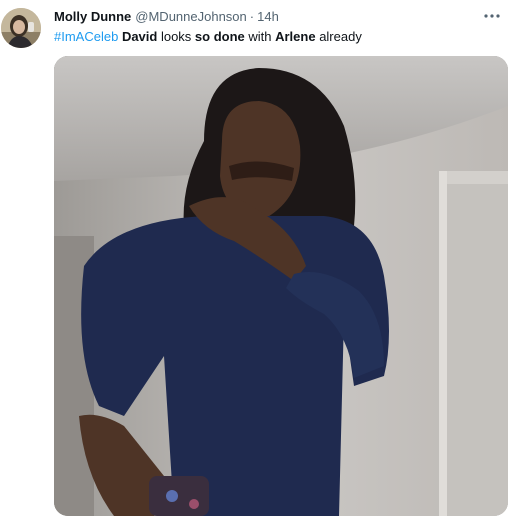  Describe the element at coordinates (86, 36) in the screenshot. I see `hashtag-link: #ImACeleb` at that location.